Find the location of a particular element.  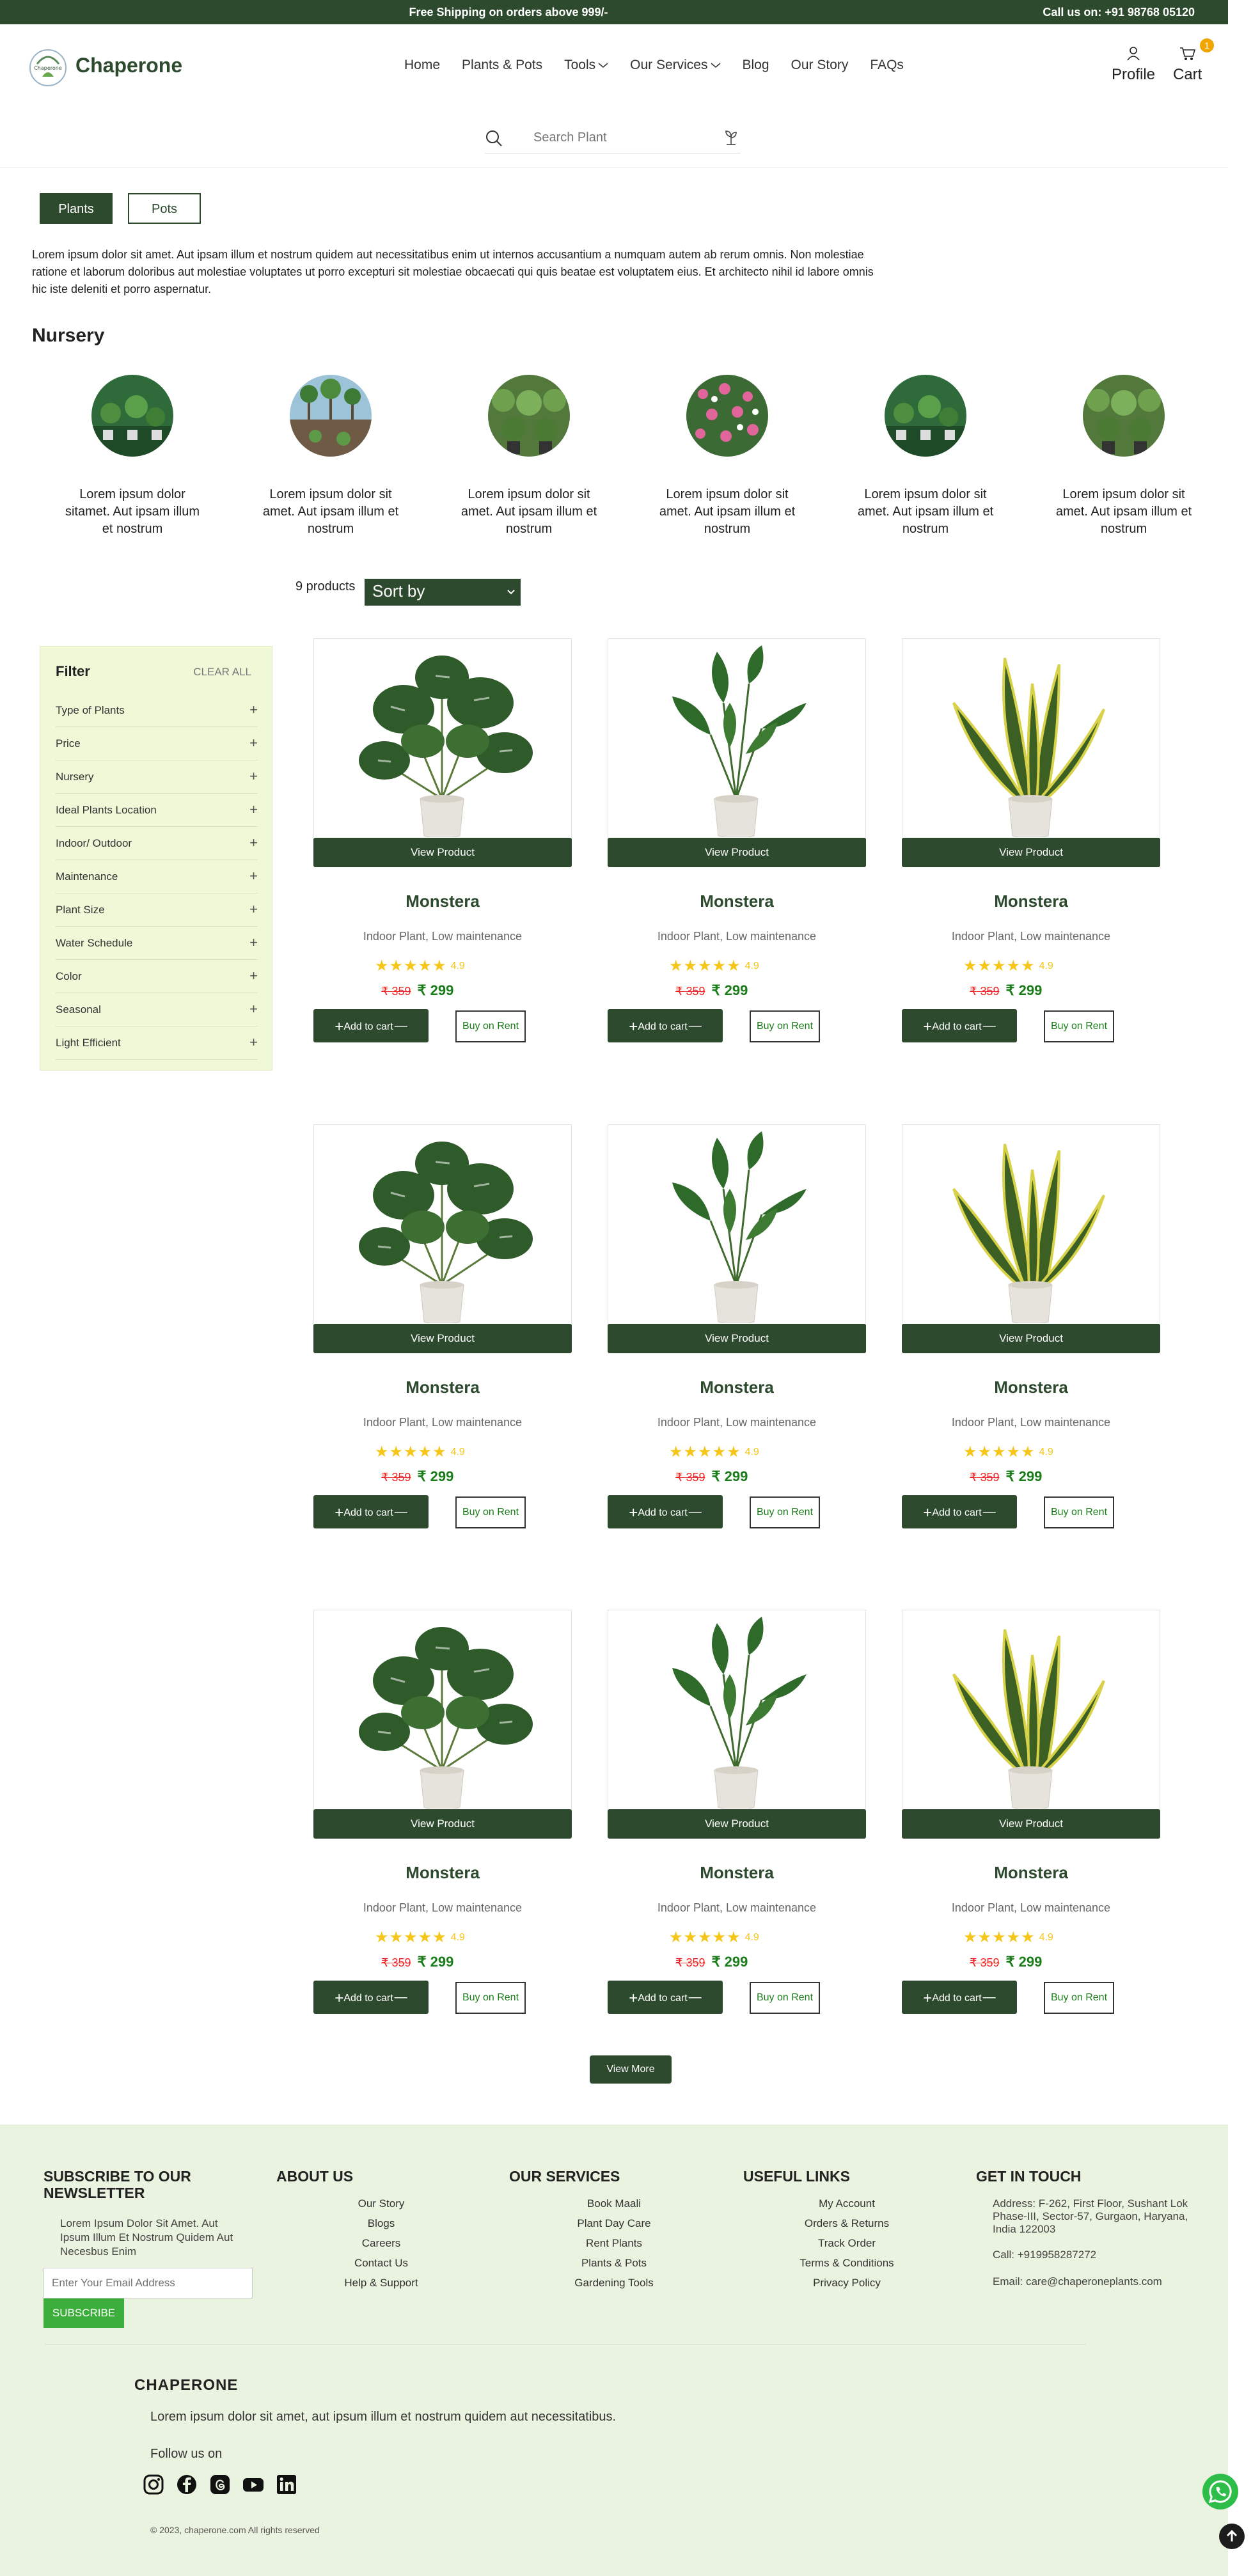

clear-all-button: CLEAR ALL is located at coordinates (222, 672).